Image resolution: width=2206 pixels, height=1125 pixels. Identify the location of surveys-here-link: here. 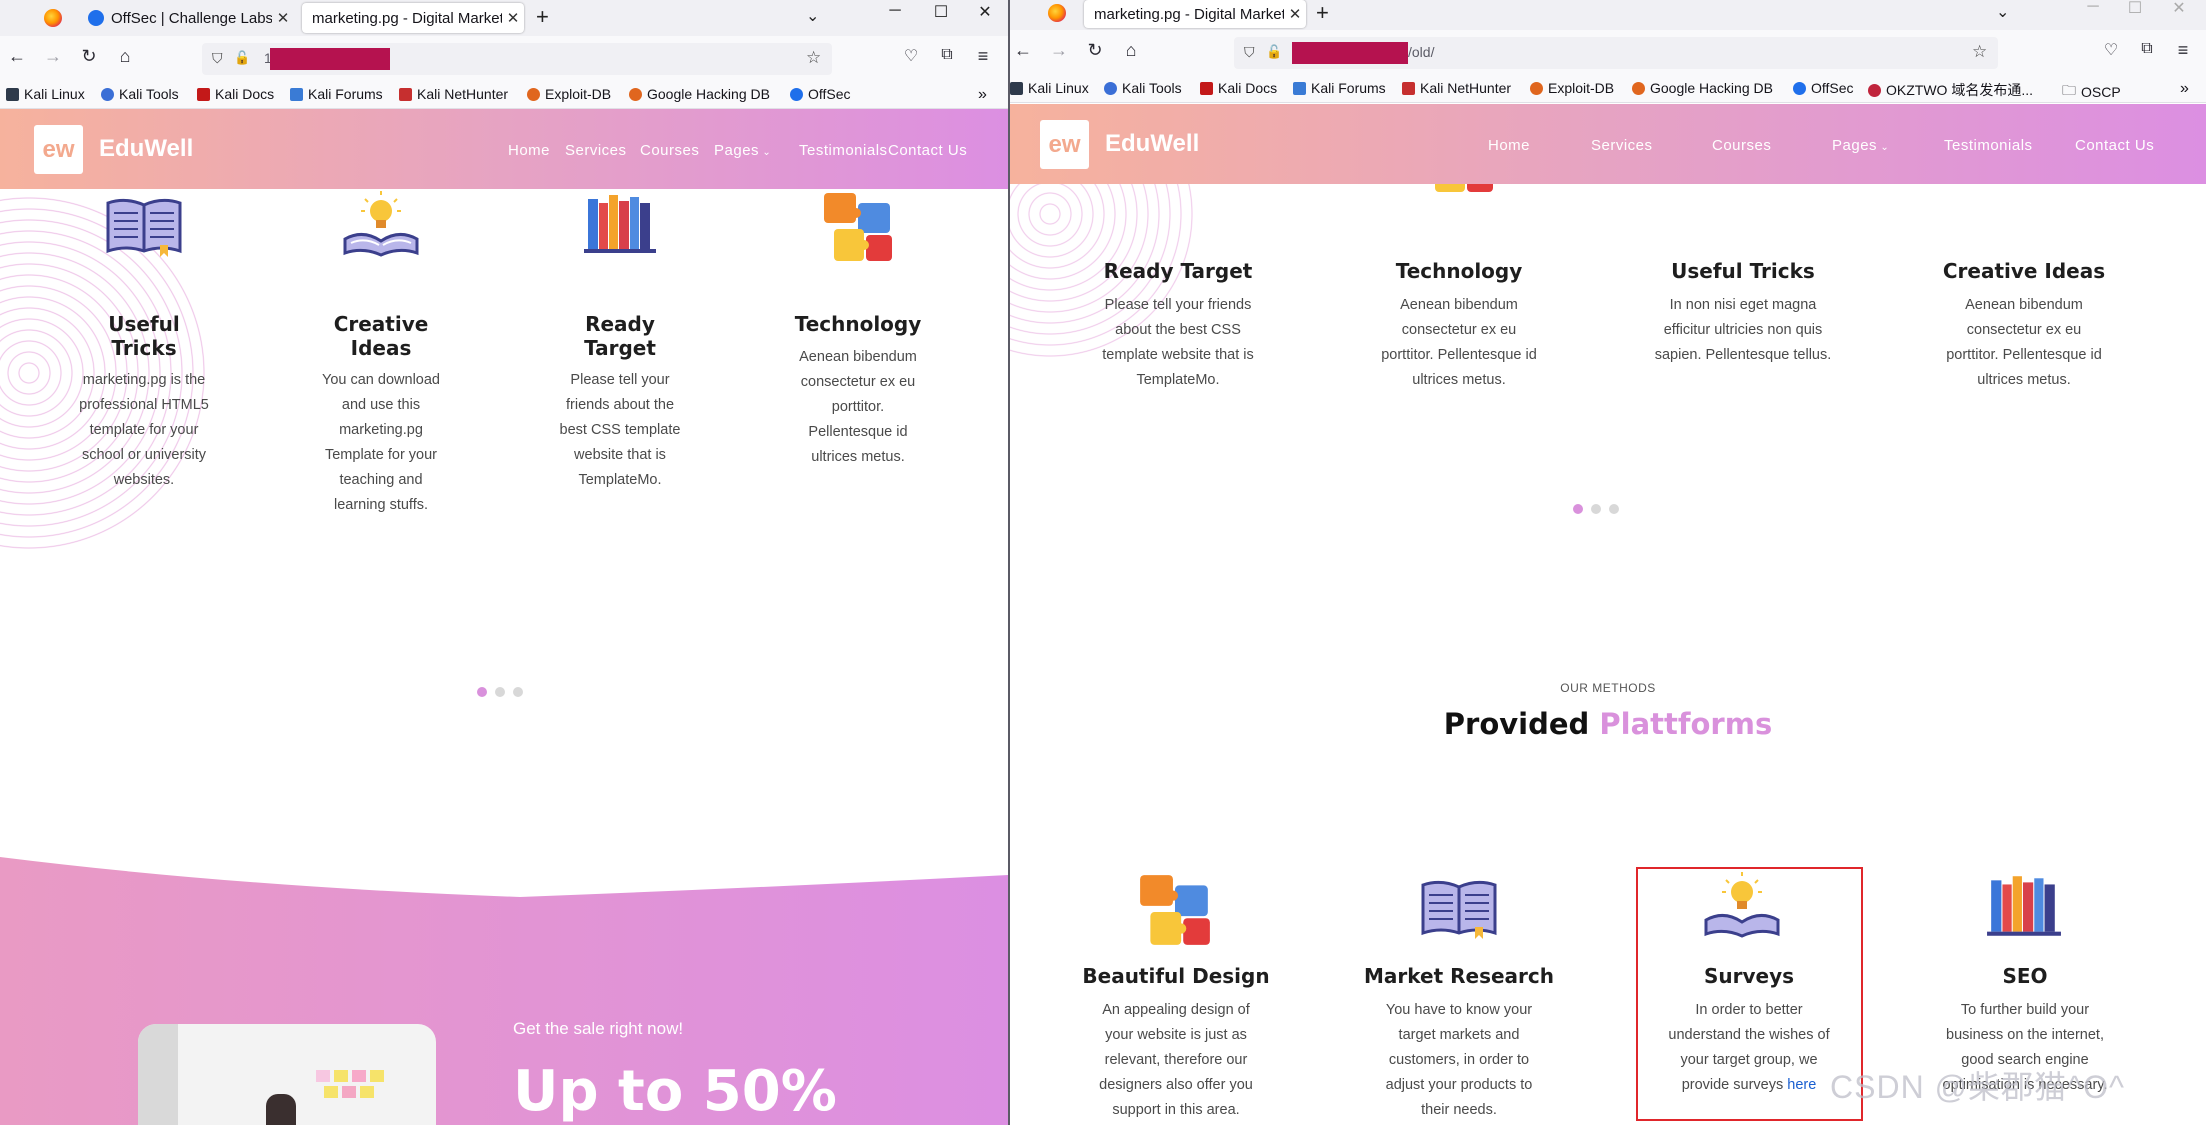
(1801, 1085).